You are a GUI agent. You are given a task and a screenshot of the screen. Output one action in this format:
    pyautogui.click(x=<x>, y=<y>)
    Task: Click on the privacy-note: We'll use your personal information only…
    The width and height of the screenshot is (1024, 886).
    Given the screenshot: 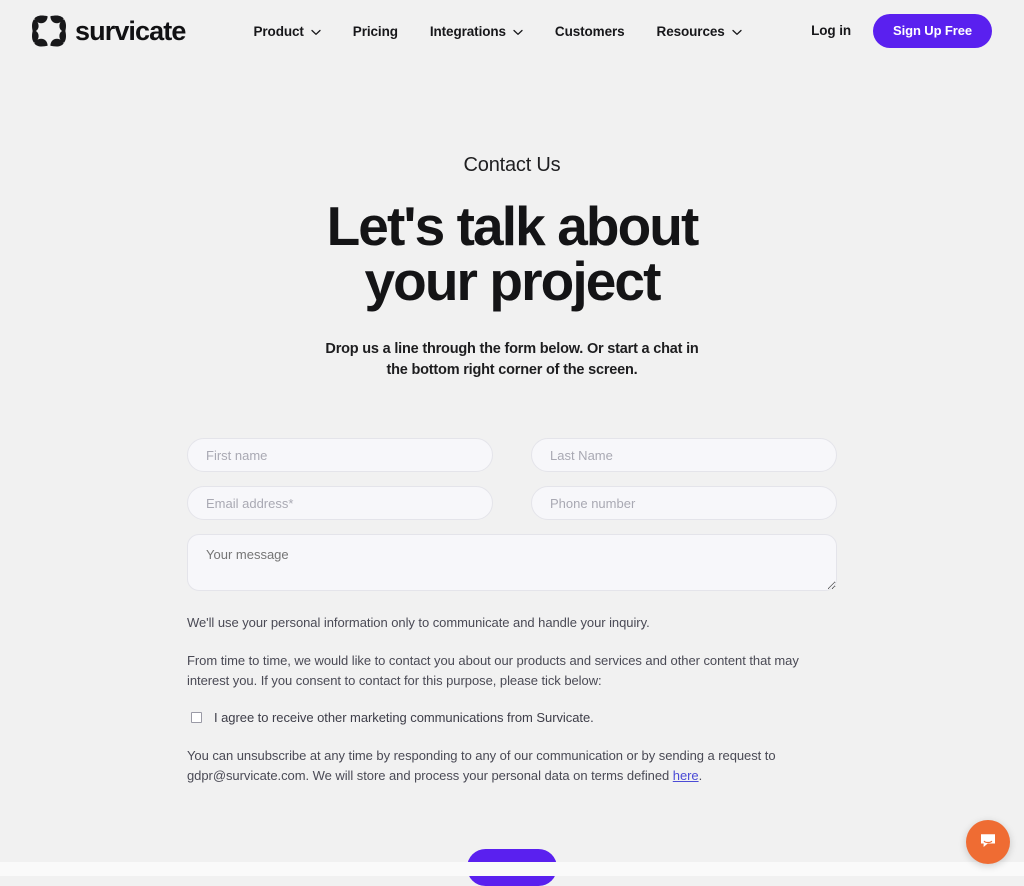 What is the action you would take?
    pyautogui.click(x=418, y=623)
    